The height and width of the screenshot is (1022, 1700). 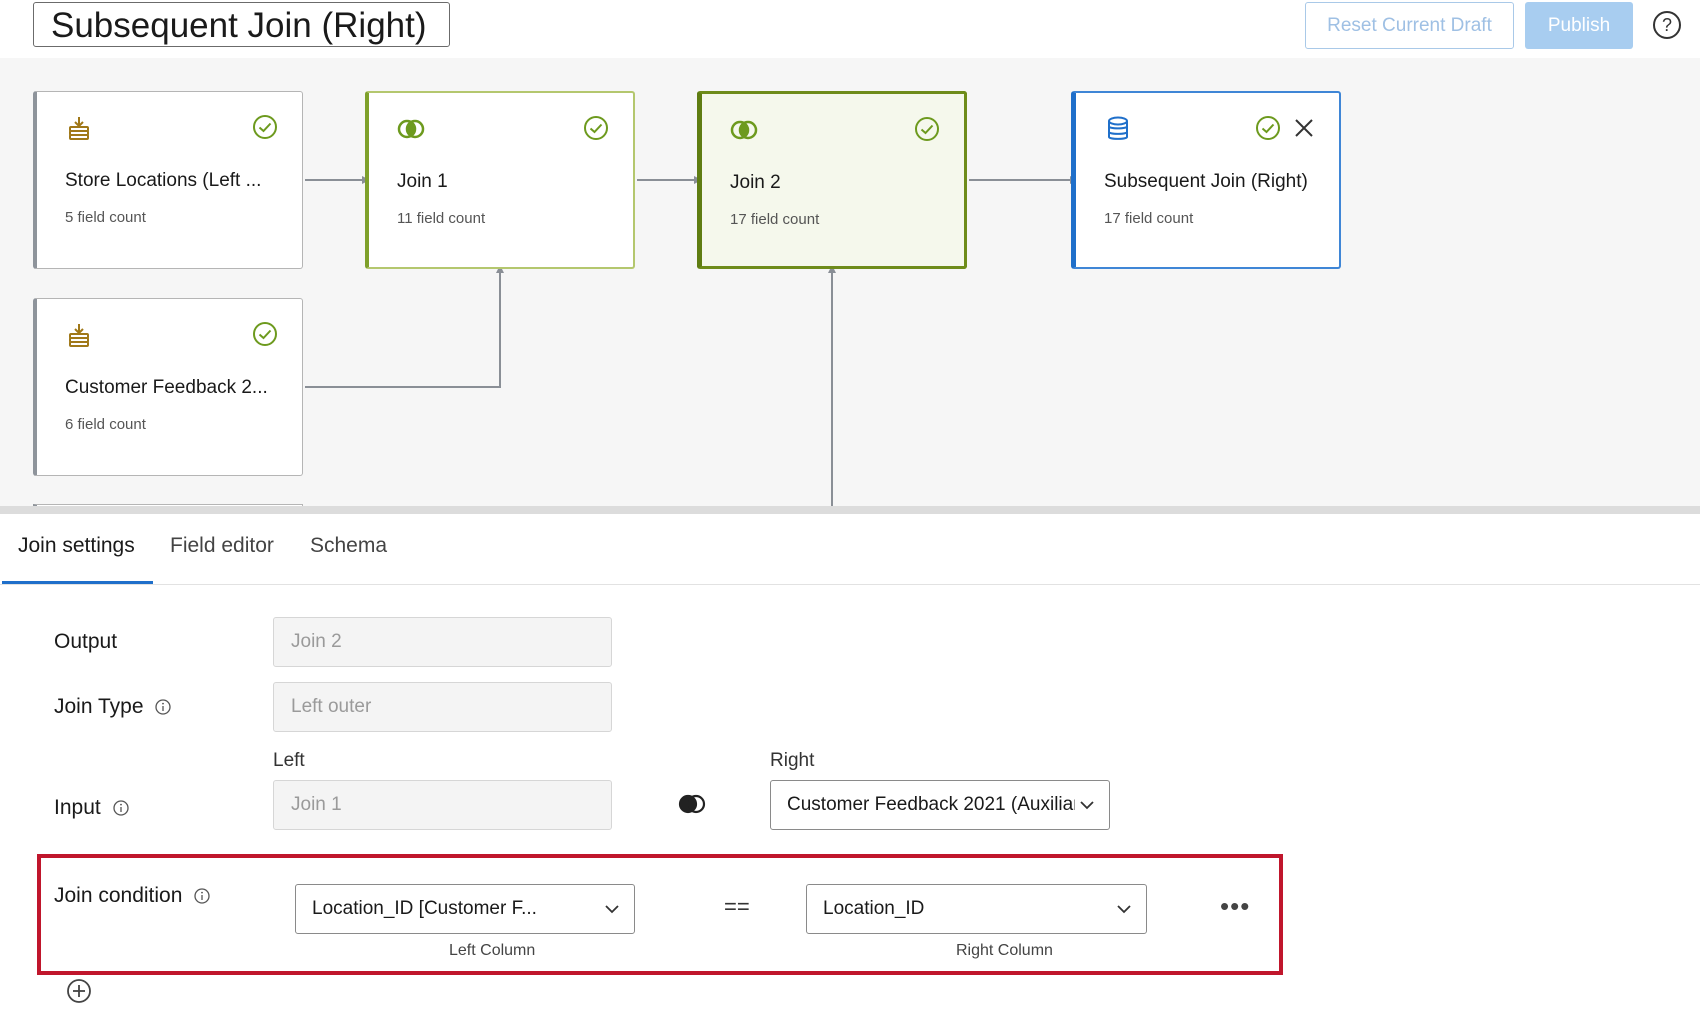 I want to click on node-customer-feedback: Customer Feedback 2... 6 field count, so click(x=168, y=387).